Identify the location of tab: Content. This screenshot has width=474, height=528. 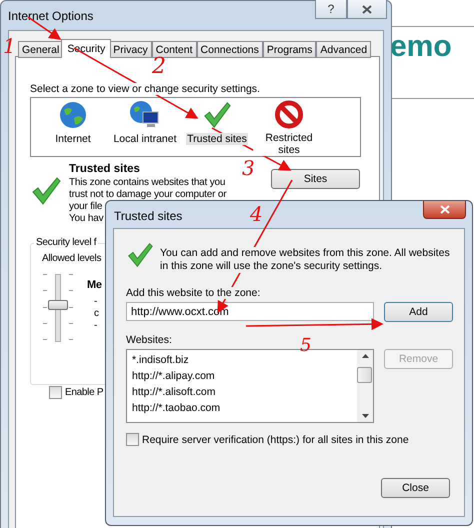
(174, 49).